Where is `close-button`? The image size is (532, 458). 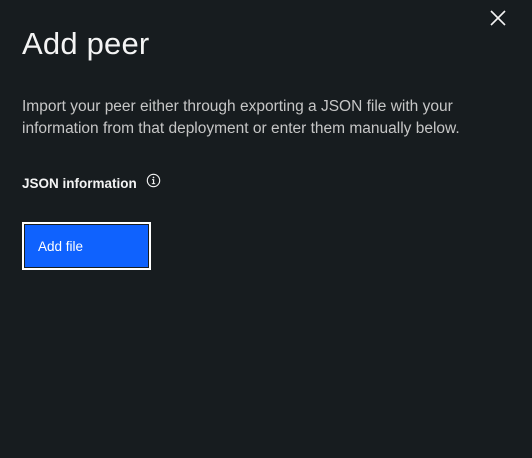 close-button is located at coordinates (498, 18).